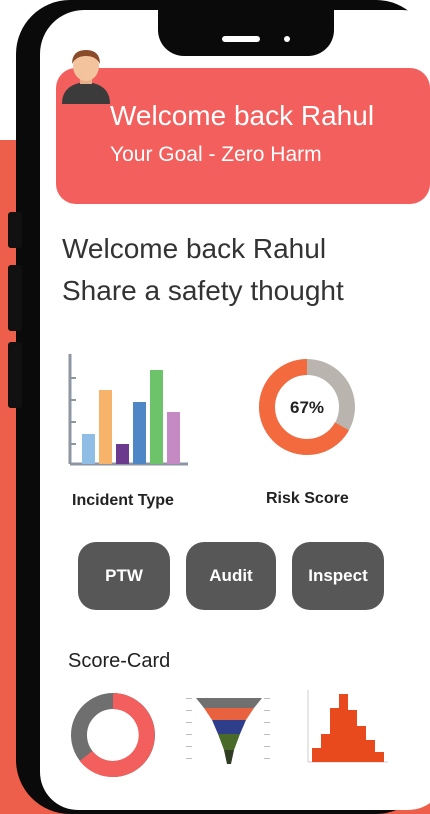  Describe the element at coordinates (338, 576) in the screenshot. I see `inspect-button: Inspect` at that location.